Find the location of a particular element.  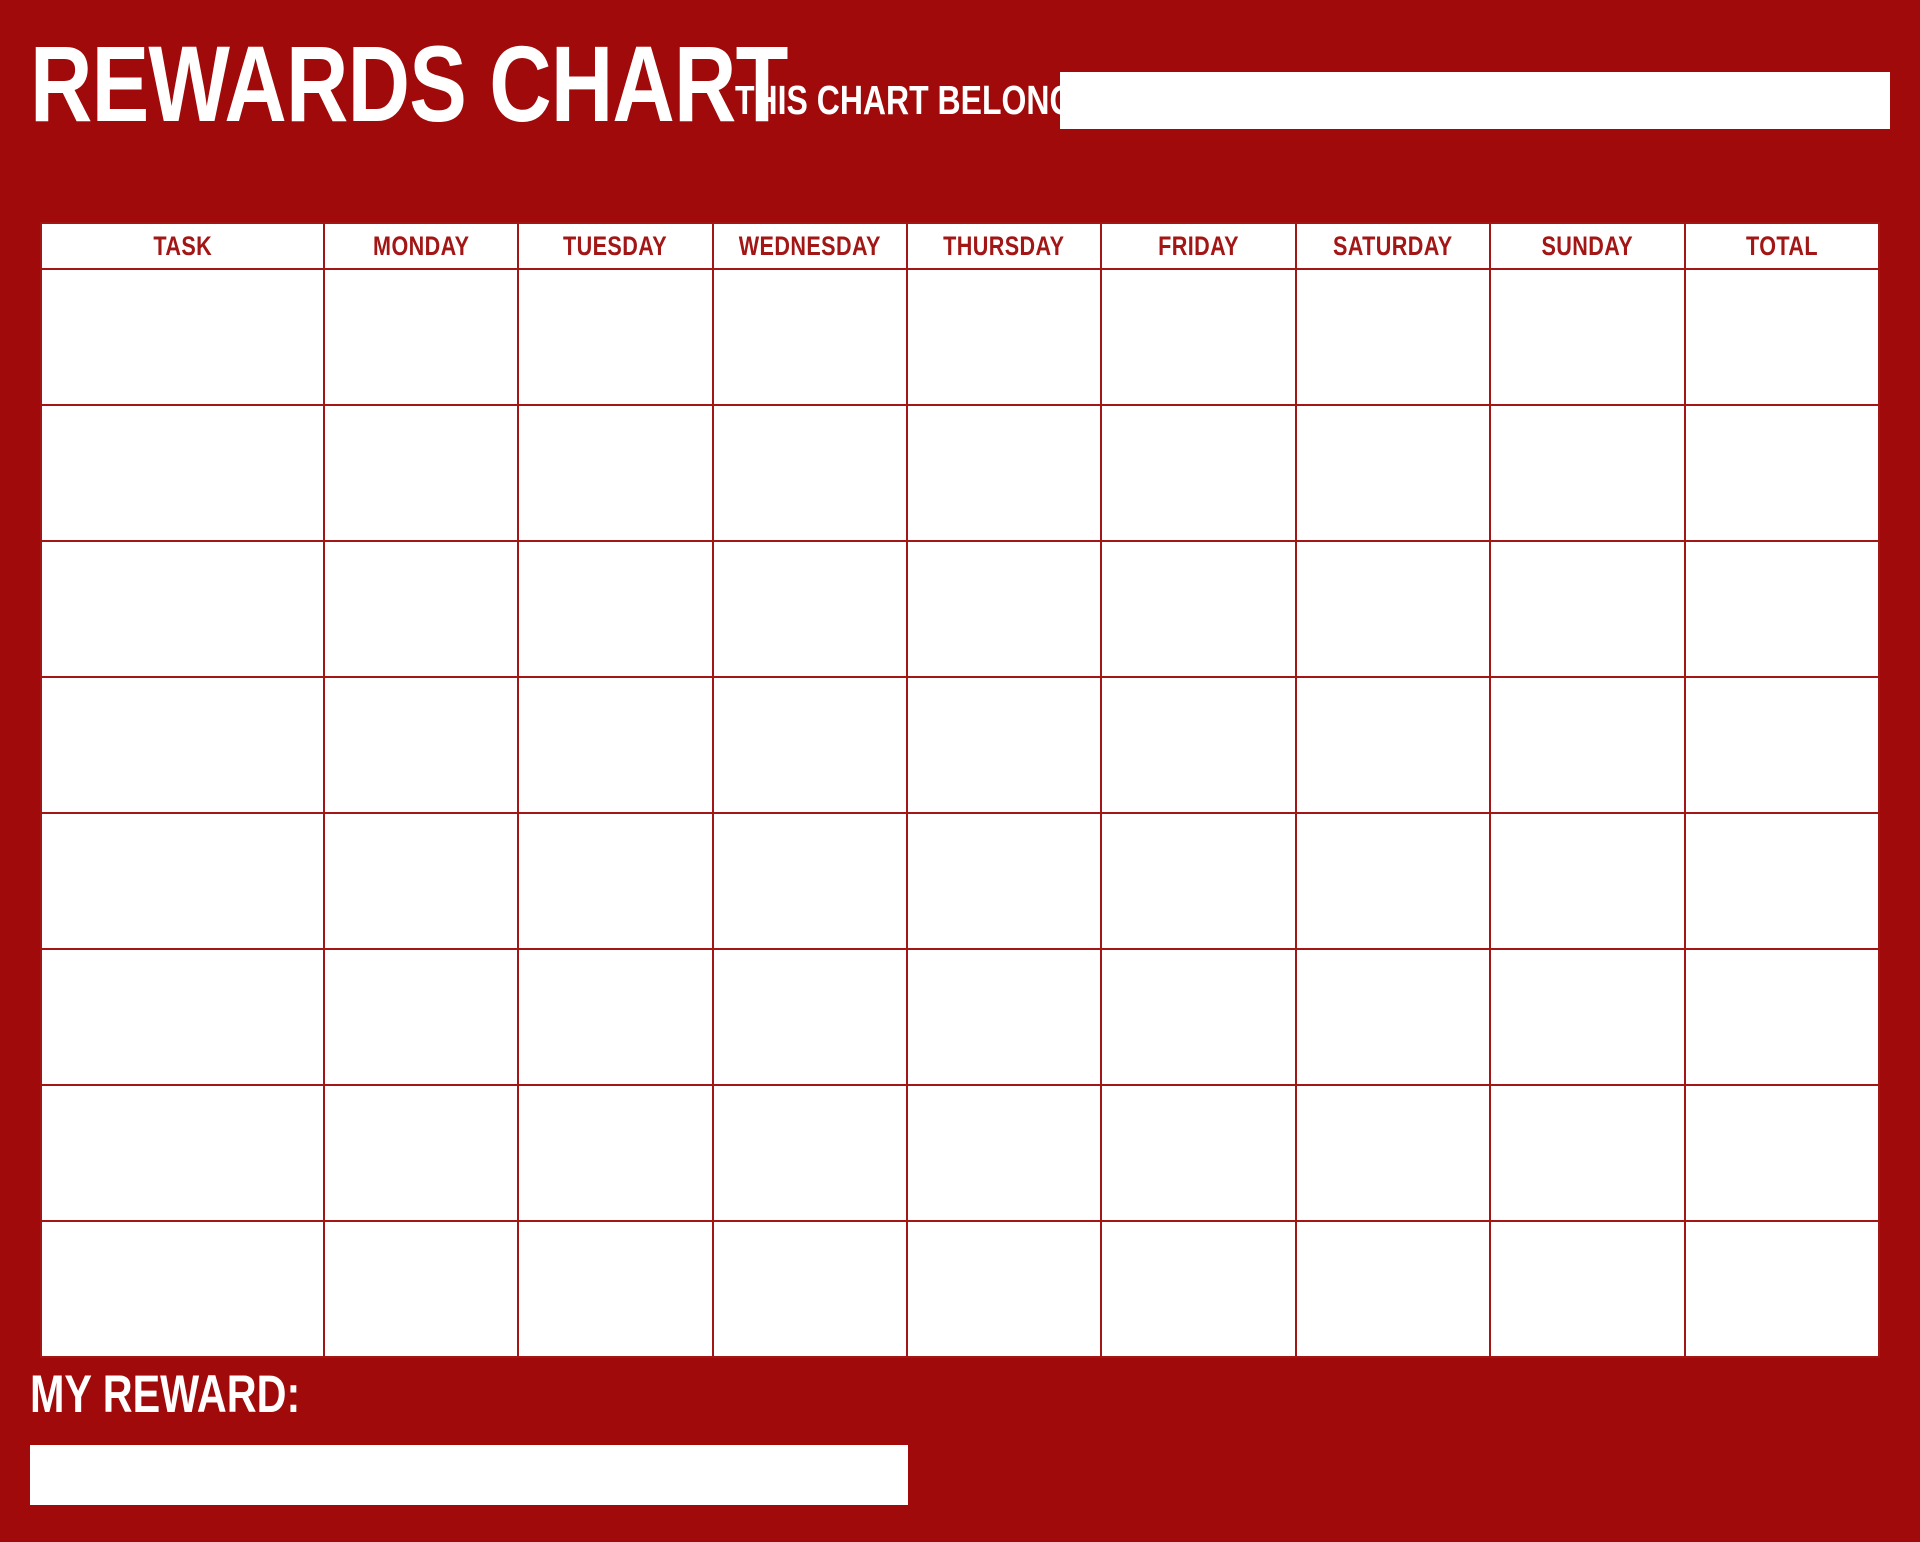

column-header-sunday: SUNDAY is located at coordinates (1587, 246).